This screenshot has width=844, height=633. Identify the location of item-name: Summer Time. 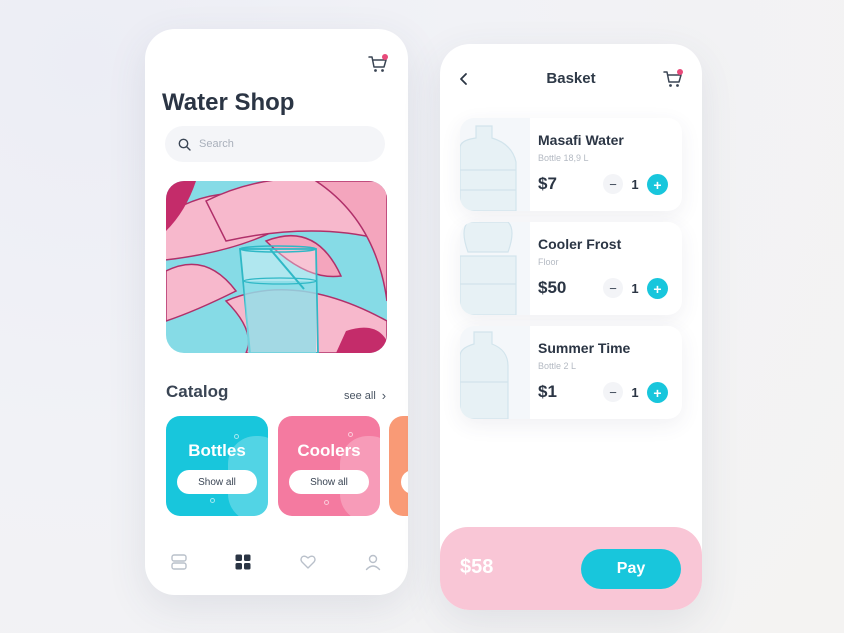
(584, 348).